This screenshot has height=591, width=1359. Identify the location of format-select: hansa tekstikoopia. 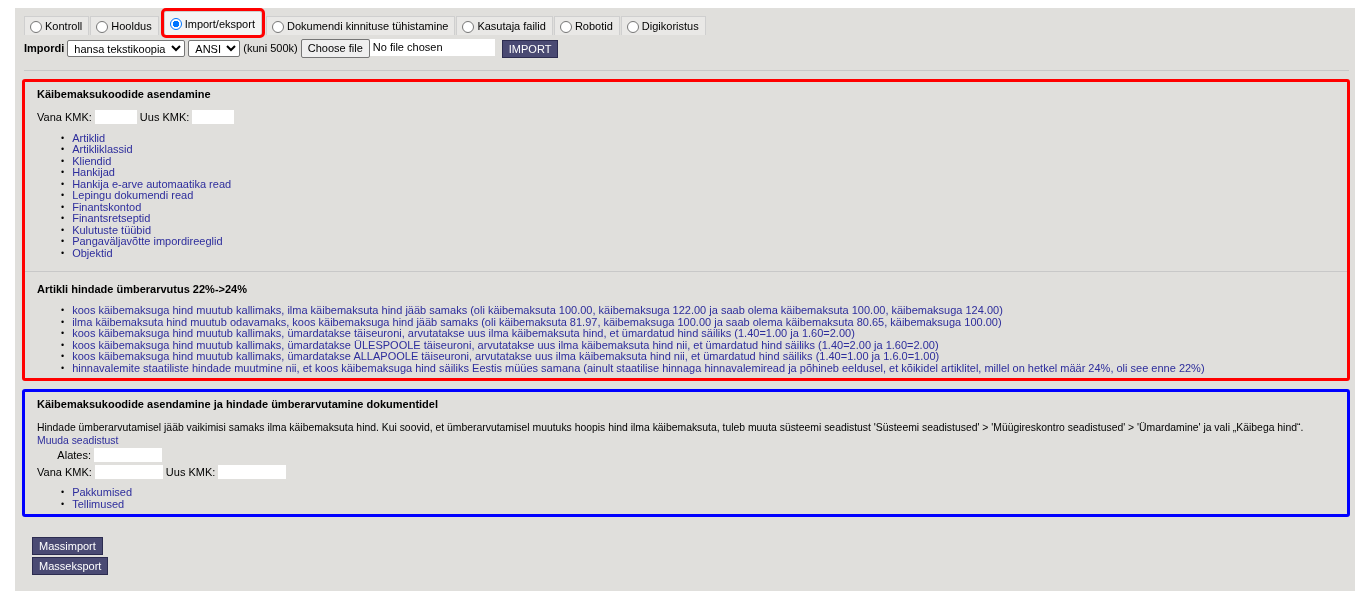
(126, 48).